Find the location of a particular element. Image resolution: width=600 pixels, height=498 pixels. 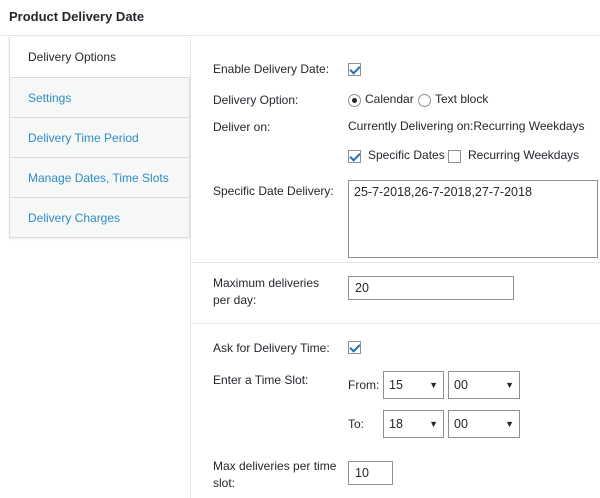

to-label: To: is located at coordinates (356, 424).